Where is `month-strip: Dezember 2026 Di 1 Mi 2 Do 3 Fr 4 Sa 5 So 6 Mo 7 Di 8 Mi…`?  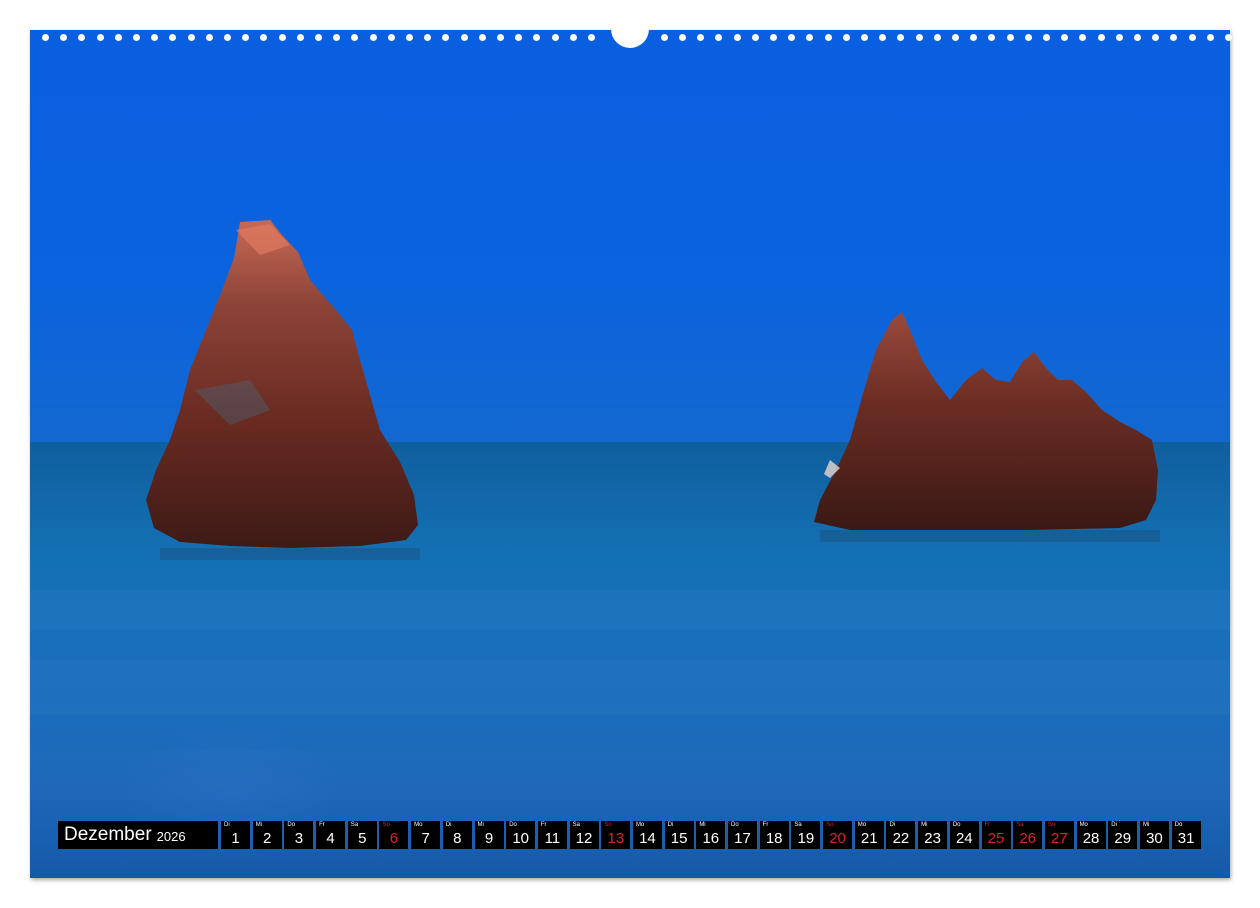 month-strip: Dezember 2026 Di 1 Mi 2 Do 3 Fr 4 Sa 5 So 6 Mo 7 Di 8 Mi… is located at coordinates (630, 835).